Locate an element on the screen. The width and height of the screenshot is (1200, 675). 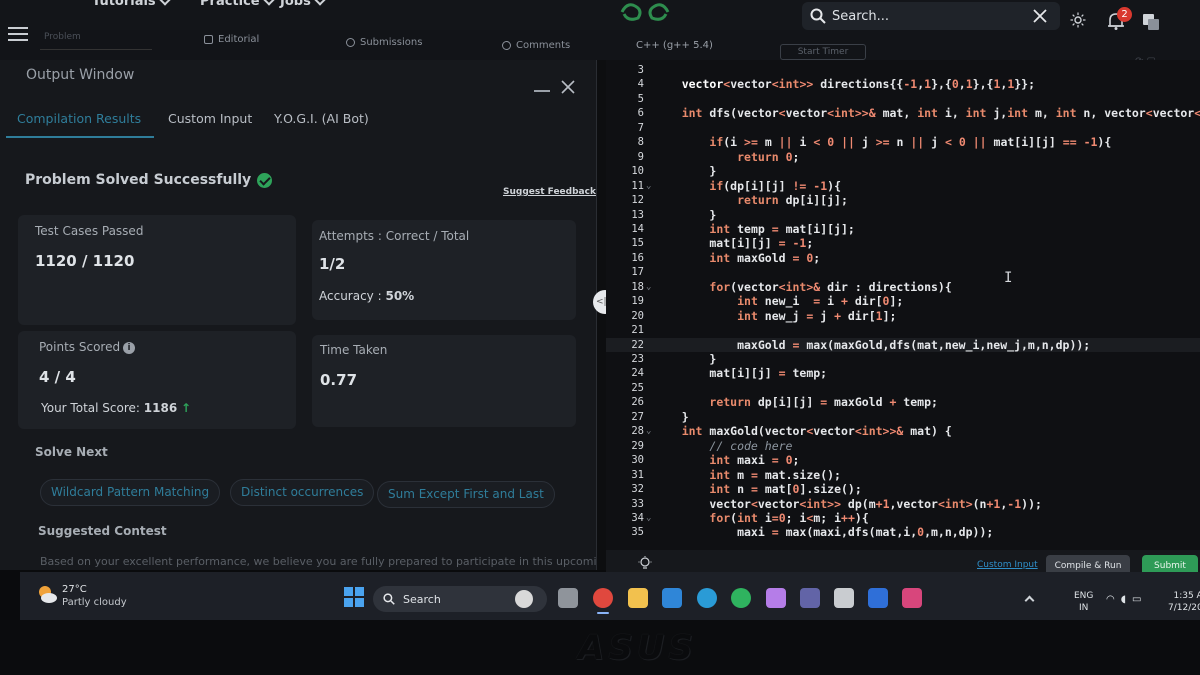
code-line: 12 return dp[i][j]; is located at coordinates (903, 200).